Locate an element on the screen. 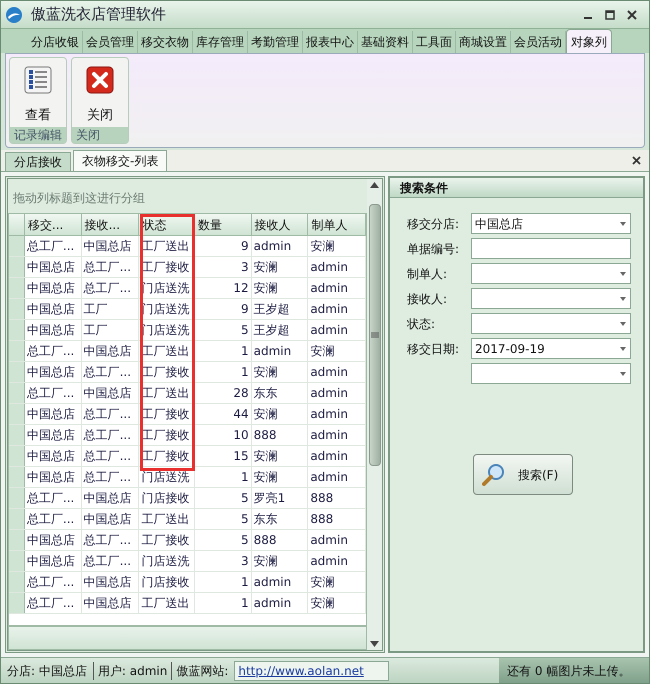 This screenshot has height=684, width=650. column-header: 接收人 is located at coordinates (280, 224).